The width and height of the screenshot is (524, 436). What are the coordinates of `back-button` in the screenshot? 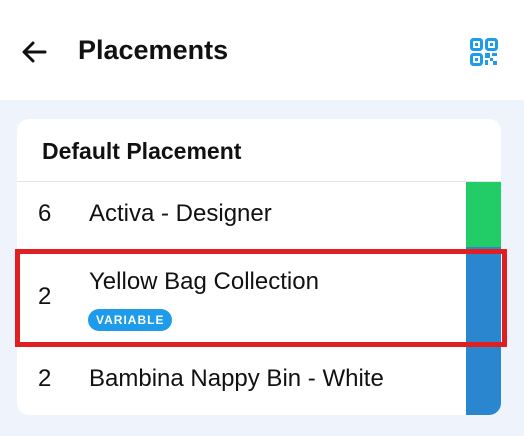 It's located at (34, 52).